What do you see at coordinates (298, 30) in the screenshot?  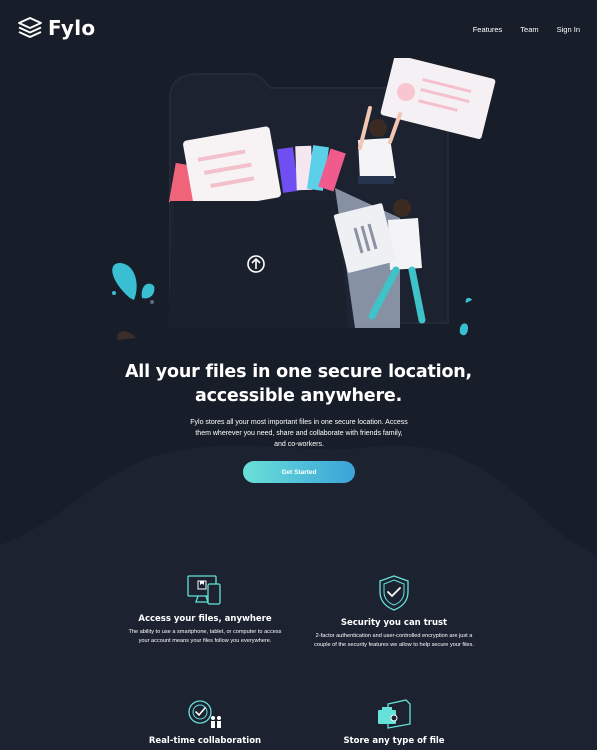 I see `site-header: Fylo Features Team Sign In` at bounding box center [298, 30].